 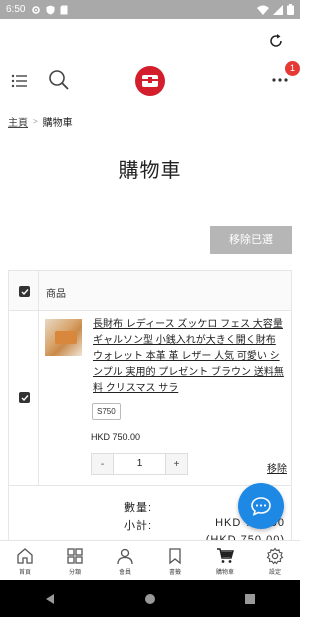 I want to click on select-all-checkbox, so click(x=24, y=291).